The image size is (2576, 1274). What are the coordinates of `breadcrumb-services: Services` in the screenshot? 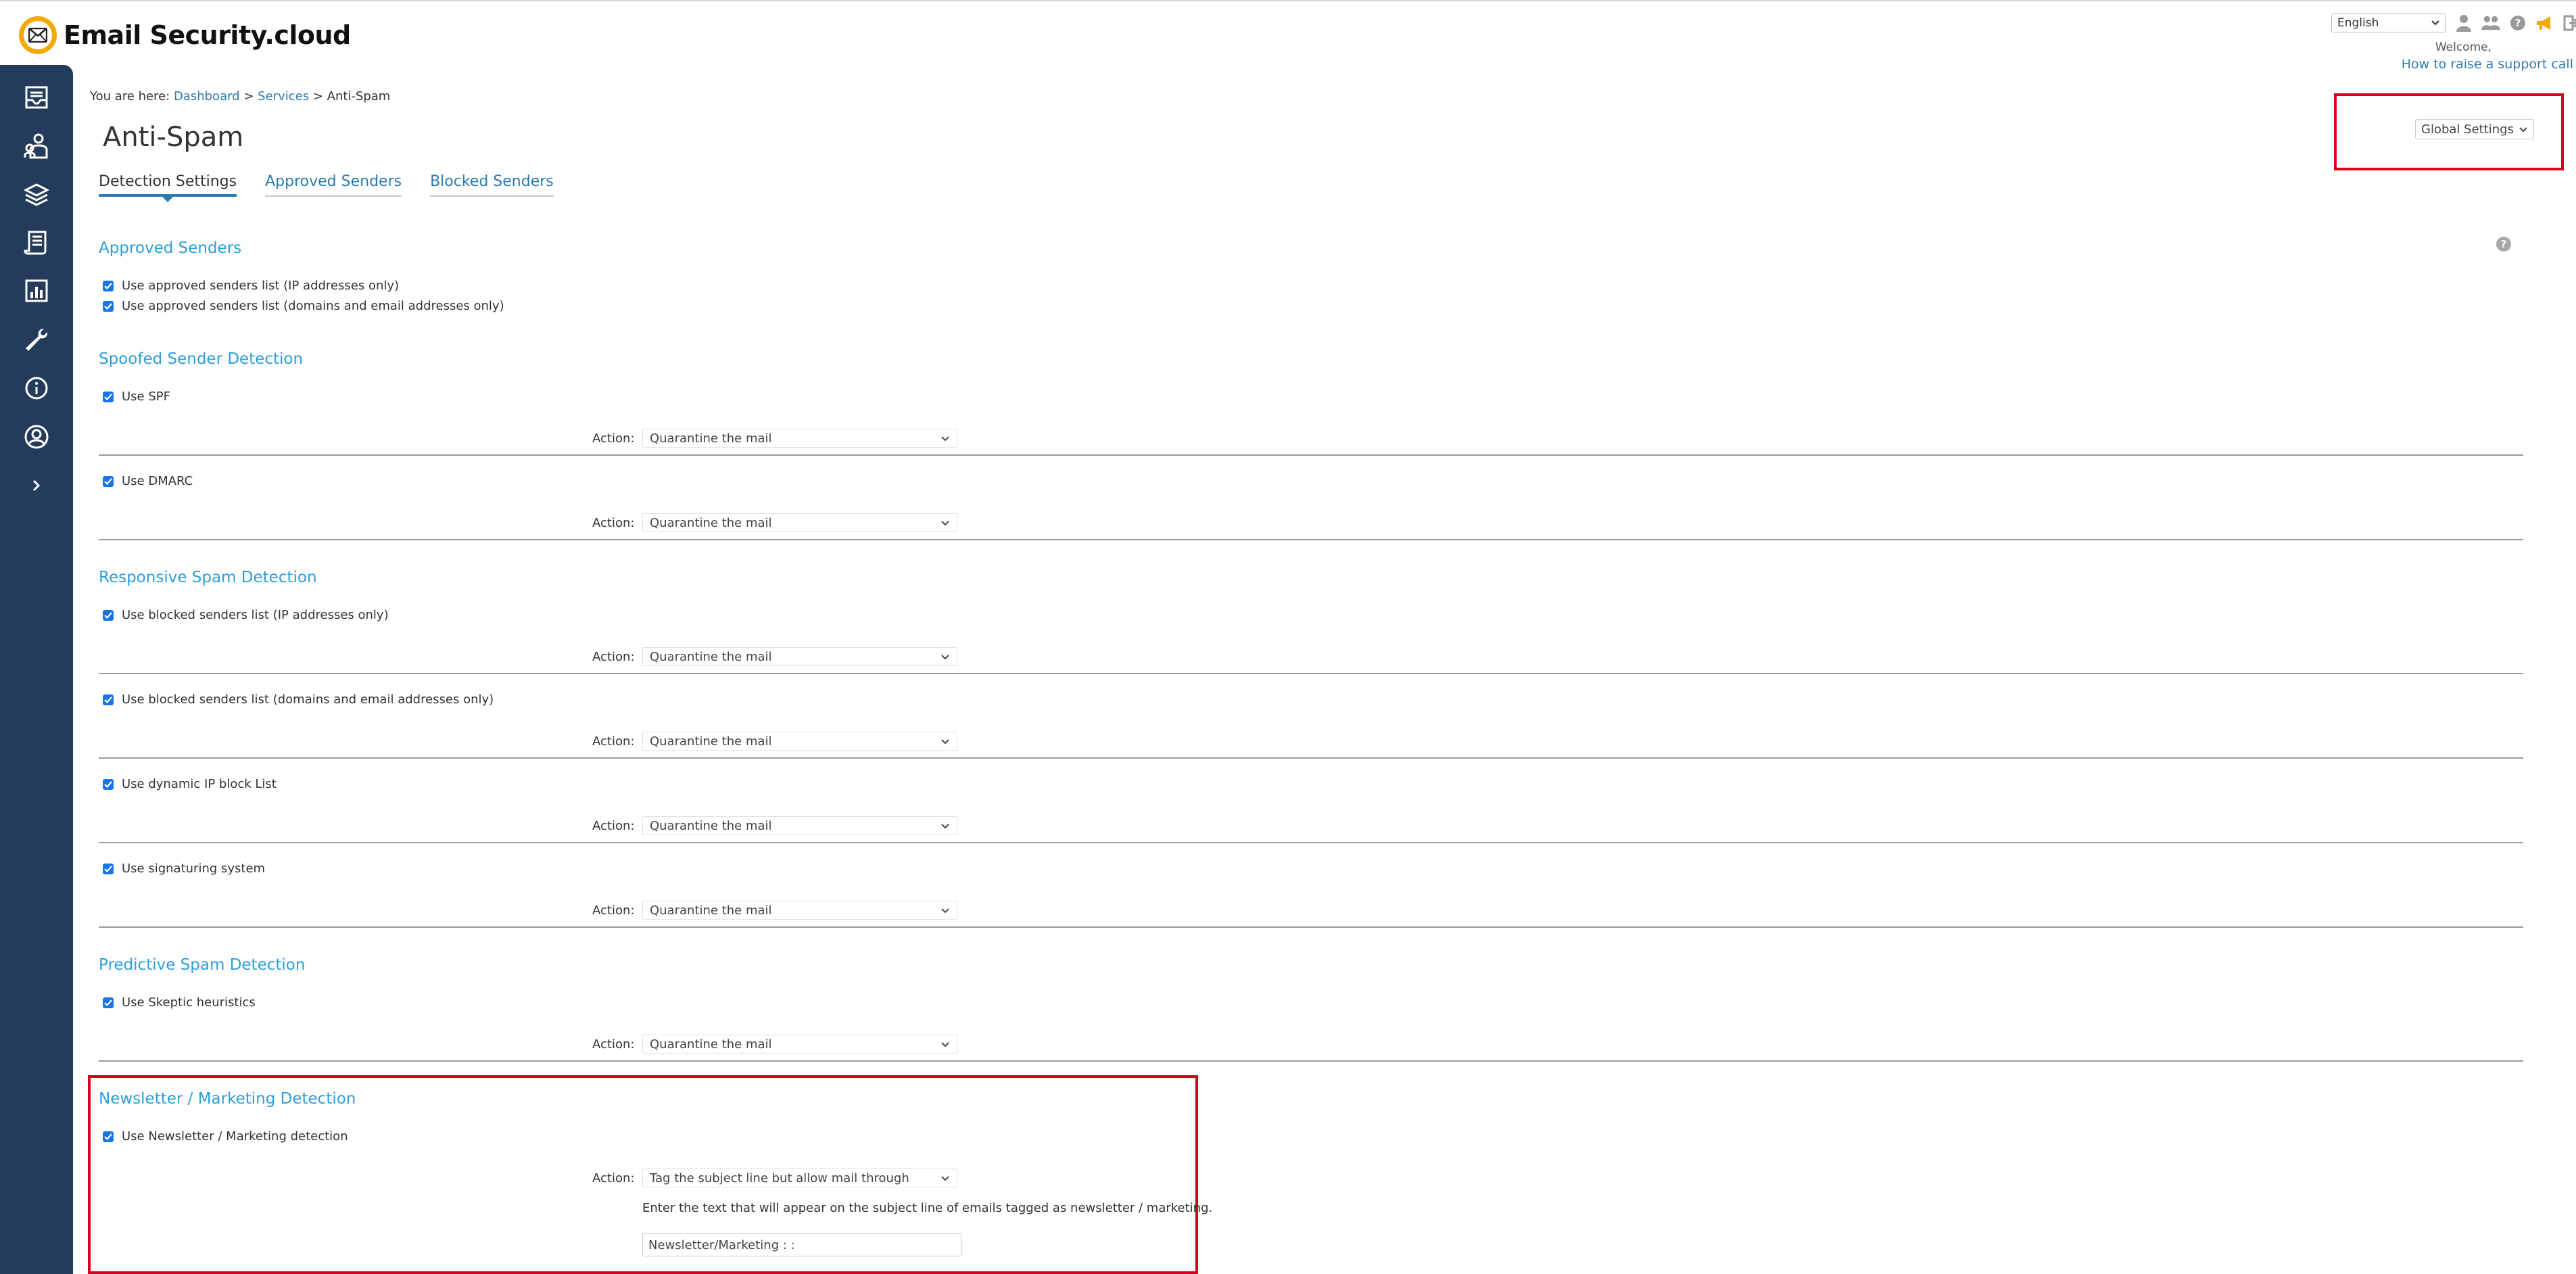 It's located at (283, 96).